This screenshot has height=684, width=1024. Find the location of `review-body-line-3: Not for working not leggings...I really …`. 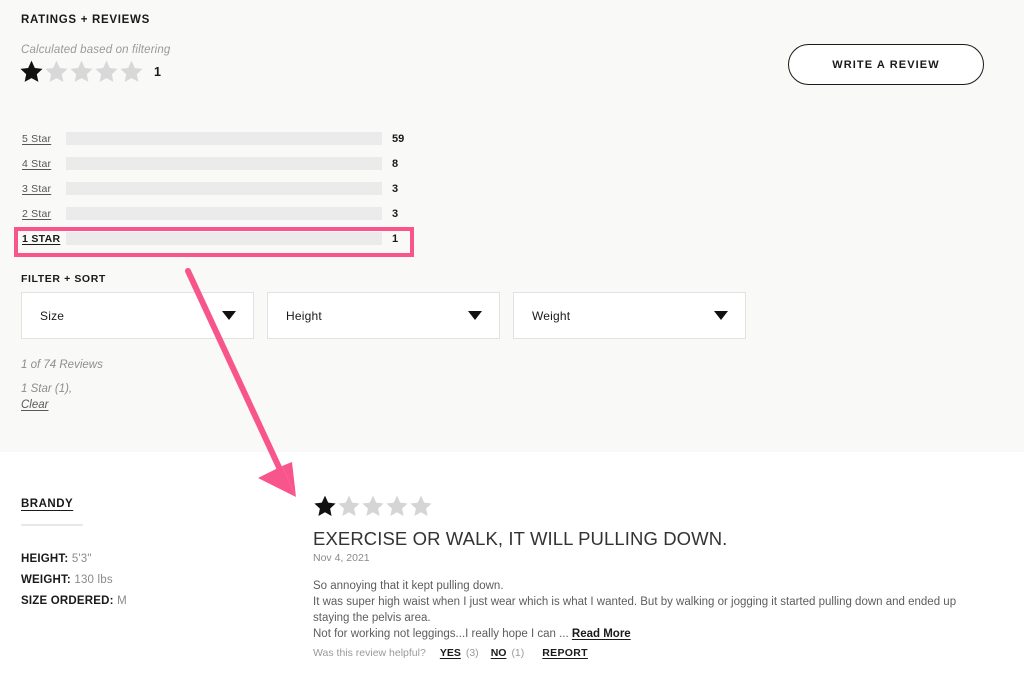

review-body-line-3: Not for working not leggings...I really … is located at coordinates (649, 634).